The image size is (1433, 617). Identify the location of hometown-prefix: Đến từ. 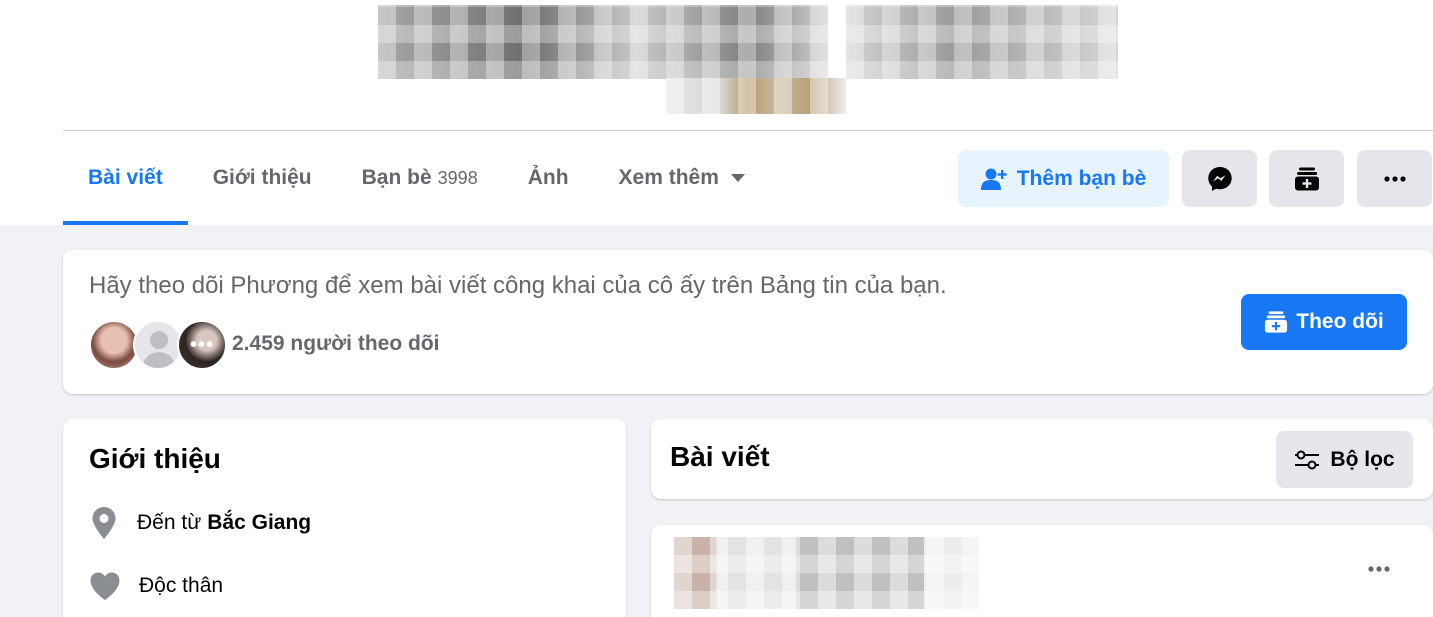
(169, 522).